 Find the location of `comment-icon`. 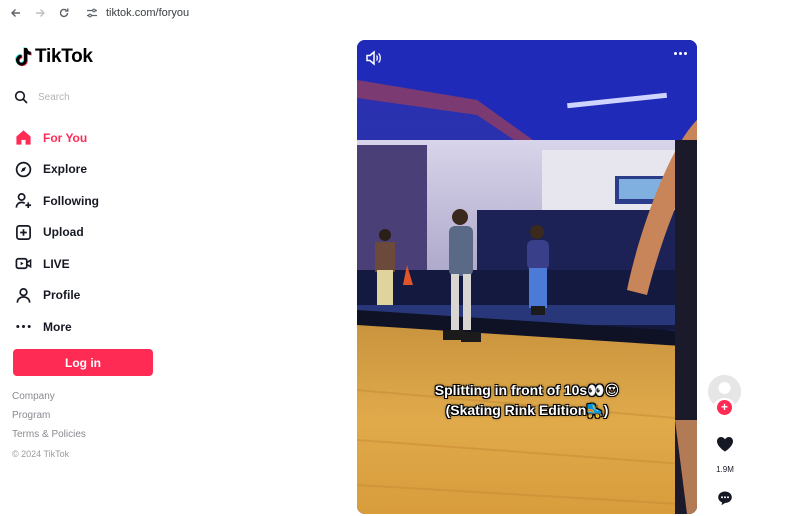

comment-icon is located at coordinates (725, 498).